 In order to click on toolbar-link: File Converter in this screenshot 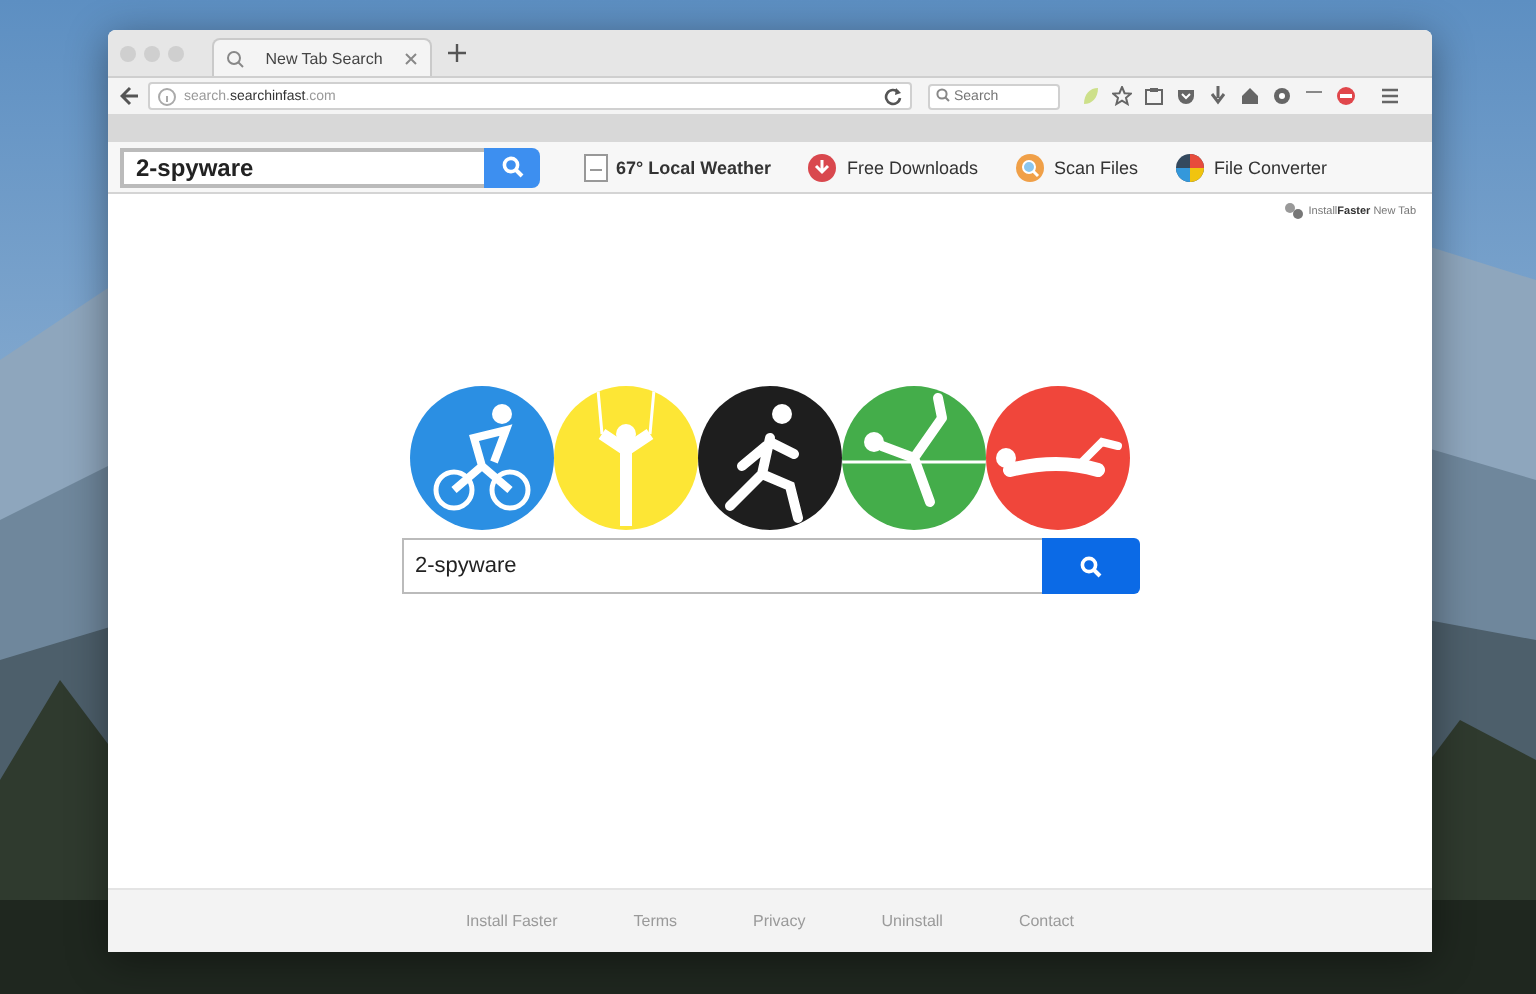, I will do `click(1252, 167)`.